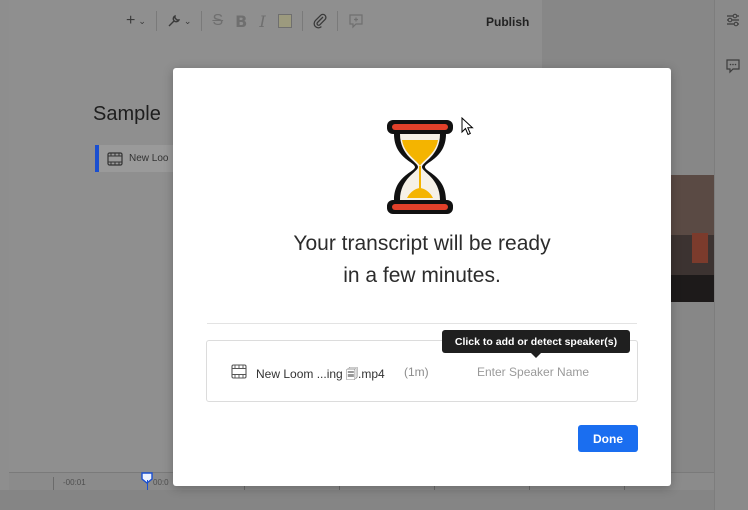 This screenshot has width=748, height=510. I want to click on comment-add-icon, so click(356, 21).